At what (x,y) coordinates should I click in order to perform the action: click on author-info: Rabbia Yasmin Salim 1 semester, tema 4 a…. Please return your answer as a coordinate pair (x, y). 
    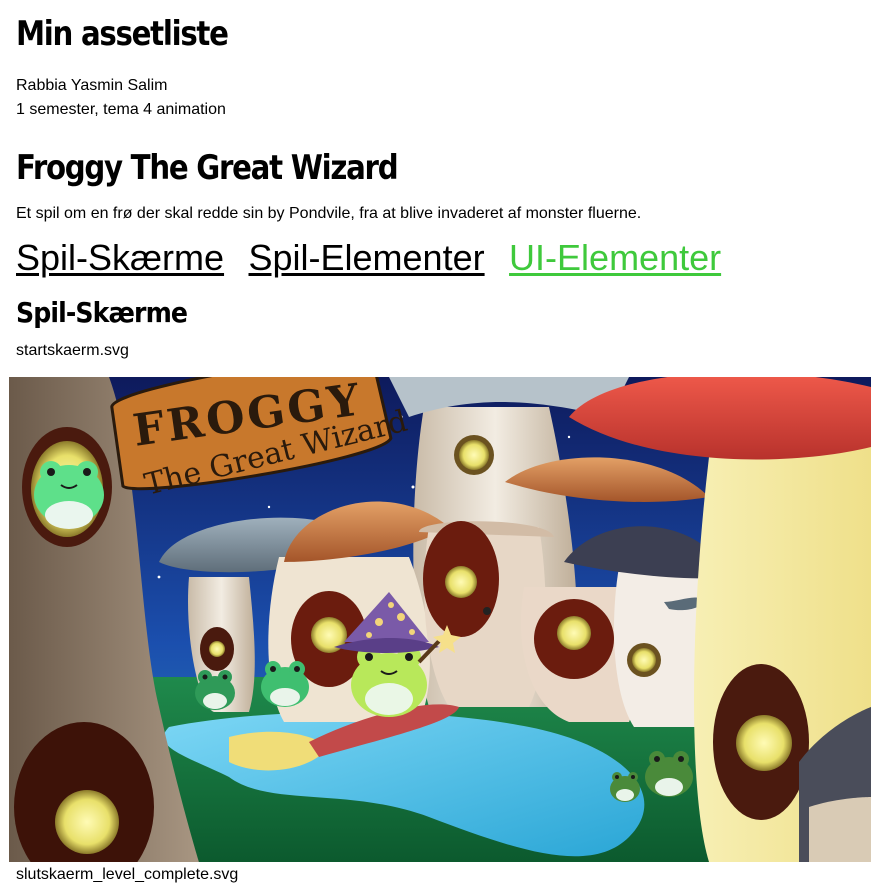
    Looking at the image, I should click on (121, 98).